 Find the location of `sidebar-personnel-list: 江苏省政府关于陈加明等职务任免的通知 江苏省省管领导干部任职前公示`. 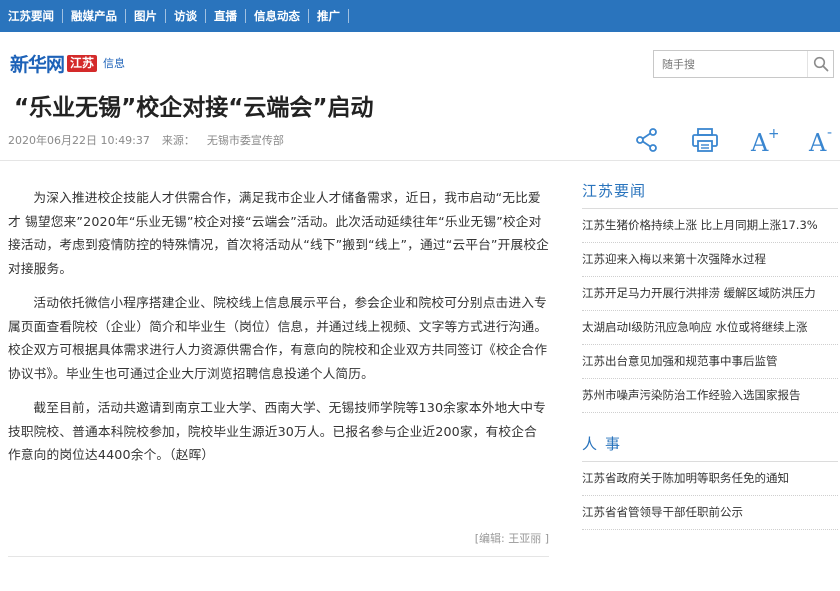

sidebar-personnel-list: 江苏省政府关于陈加明等职务任免的通知 江苏省省管领导干部任职前公示 is located at coordinates (710, 496).